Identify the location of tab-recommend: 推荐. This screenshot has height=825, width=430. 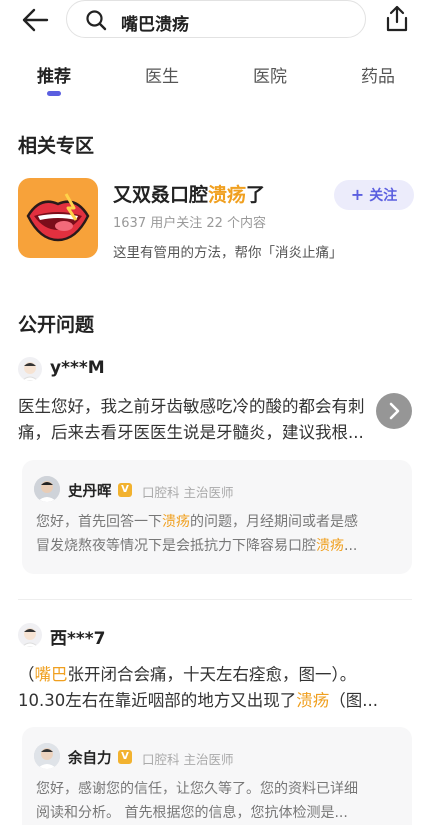
(54, 74).